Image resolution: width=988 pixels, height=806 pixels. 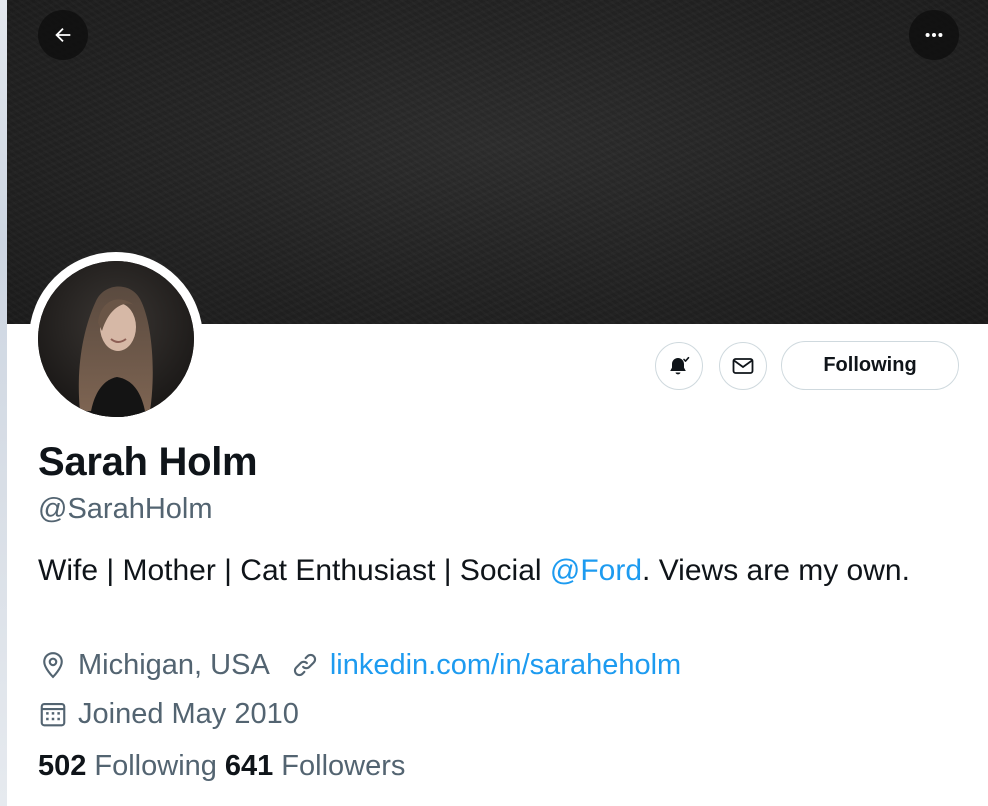 I want to click on bio-text-end: . Views are my own., so click(x=776, y=570).